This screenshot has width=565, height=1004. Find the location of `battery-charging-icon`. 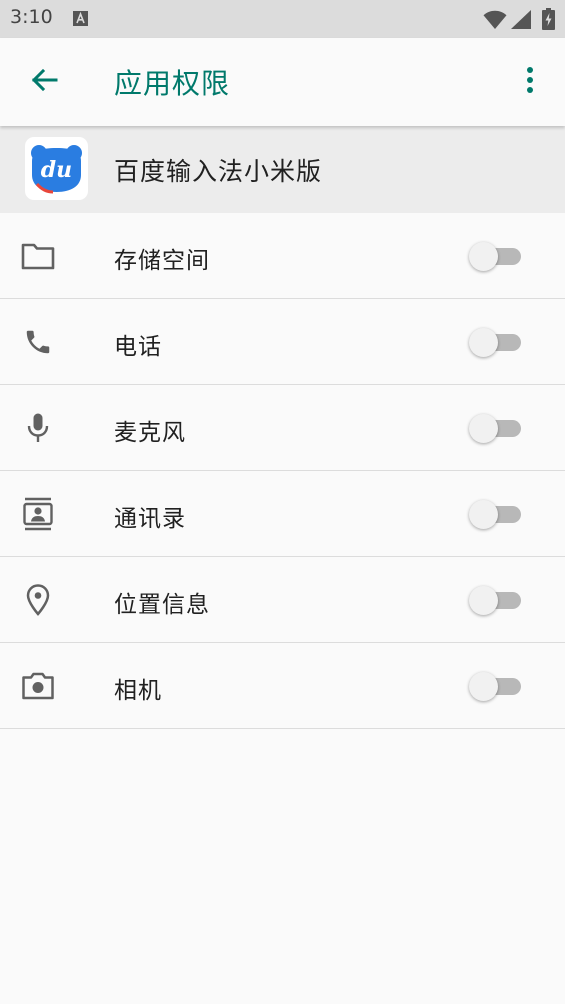

battery-charging-icon is located at coordinates (548, 21).